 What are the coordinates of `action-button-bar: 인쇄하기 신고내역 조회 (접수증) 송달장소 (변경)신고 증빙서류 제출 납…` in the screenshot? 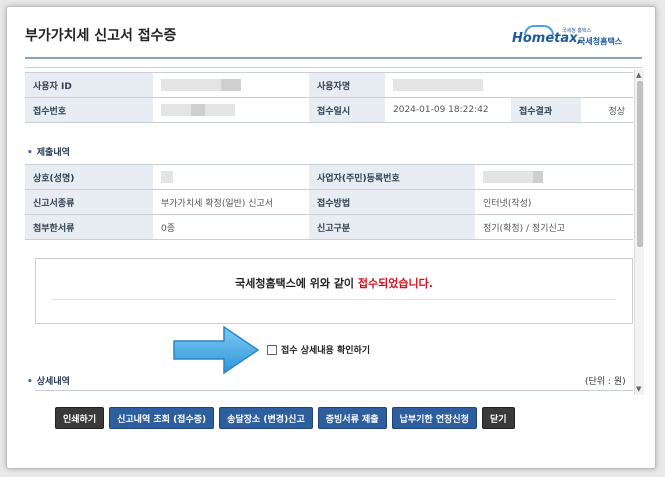 It's located at (285, 419).